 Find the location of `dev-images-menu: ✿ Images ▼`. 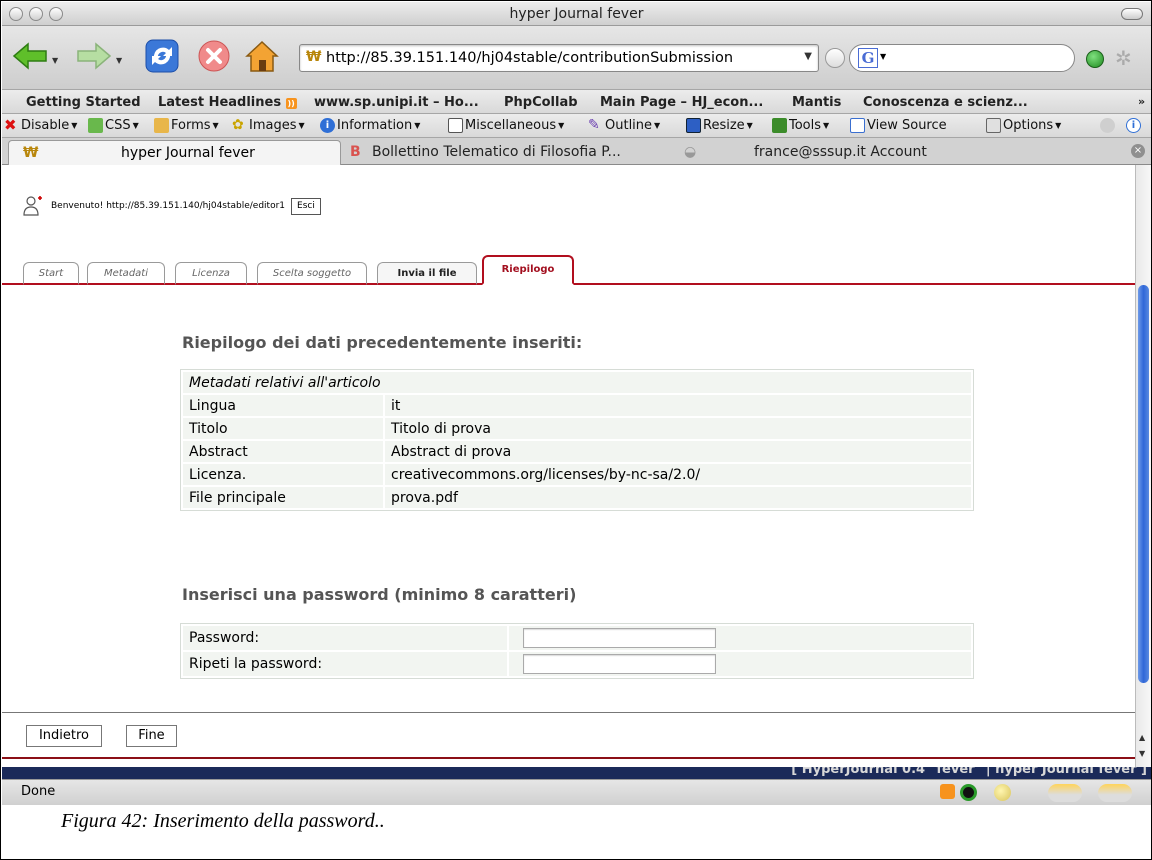

dev-images-menu: ✿ Images ▼ is located at coordinates (268, 125).